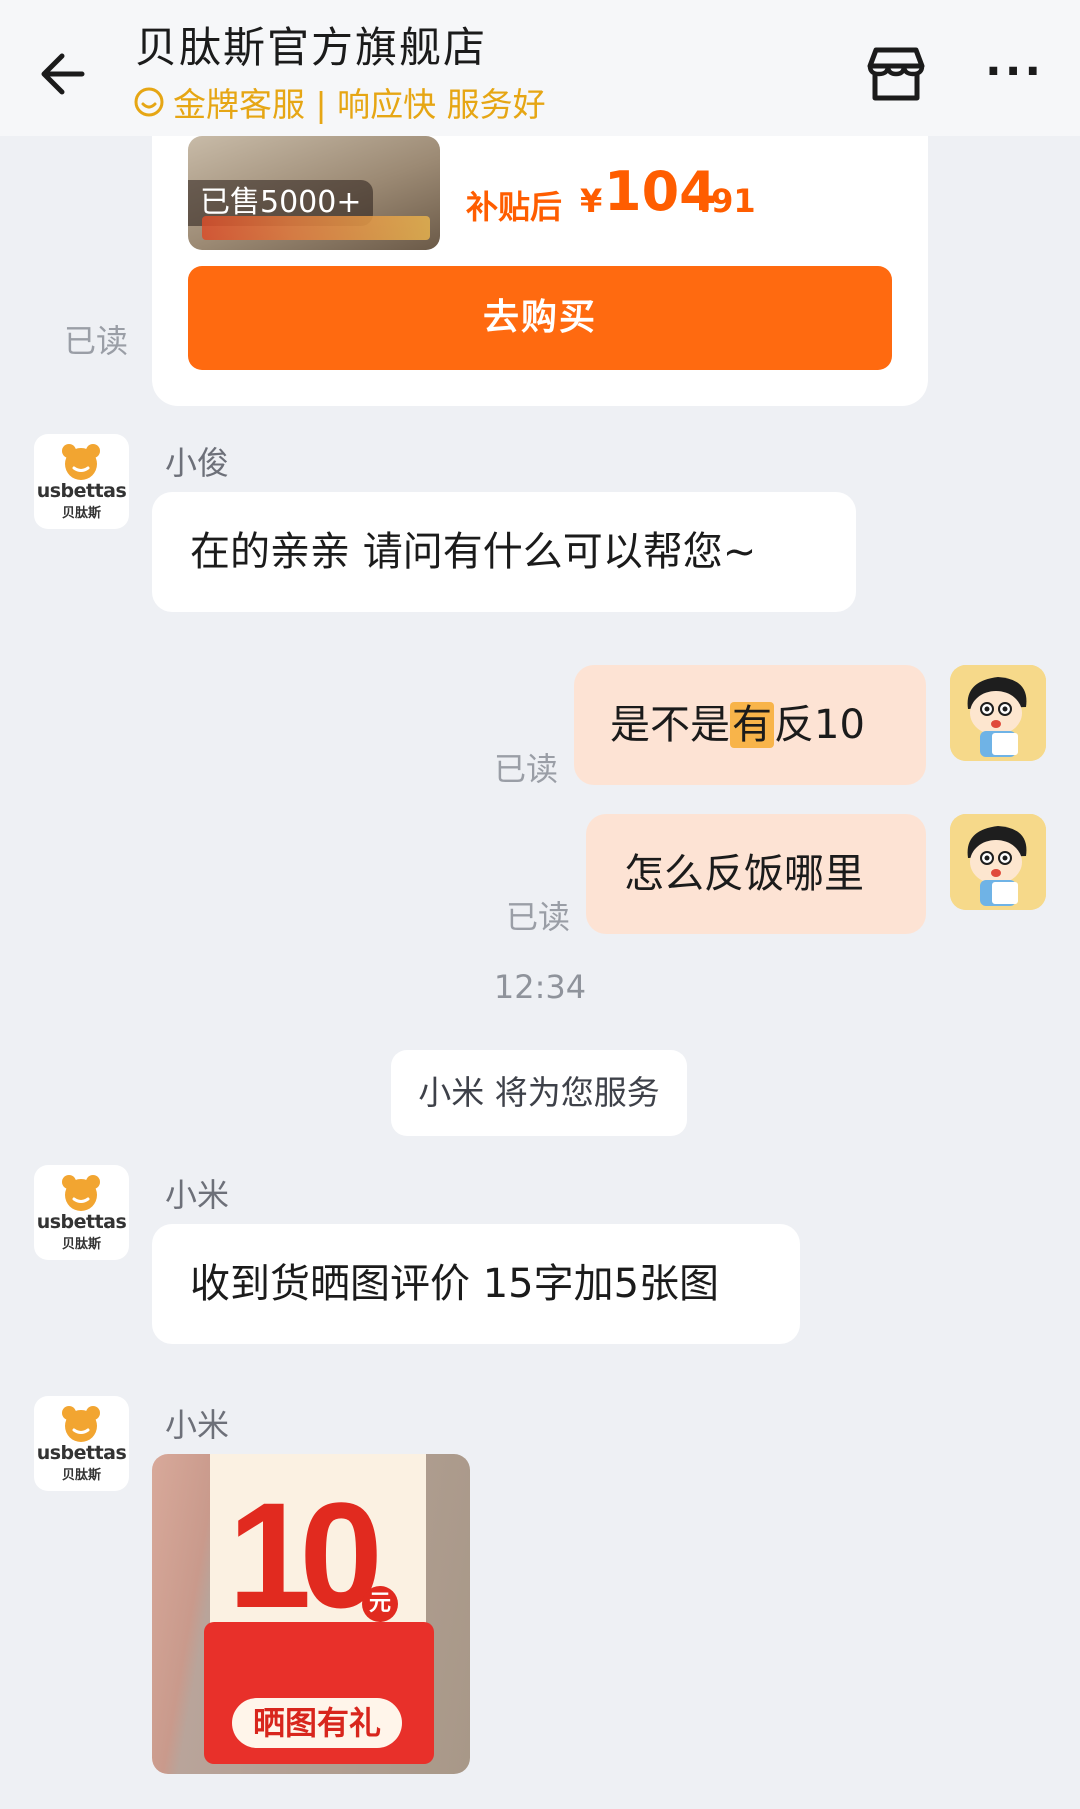 This screenshot has height=1809, width=1080. I want to click on message-highlight: 有, so click(752, 725).